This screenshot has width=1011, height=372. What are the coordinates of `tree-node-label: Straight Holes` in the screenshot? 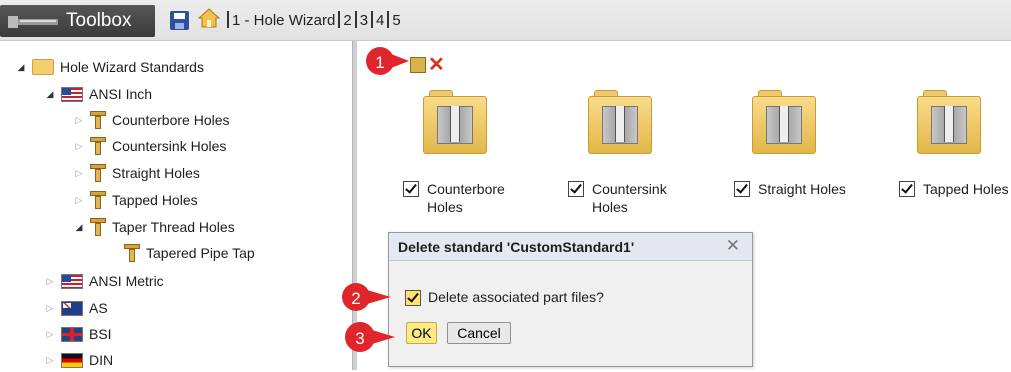 It's located at (156, 173).